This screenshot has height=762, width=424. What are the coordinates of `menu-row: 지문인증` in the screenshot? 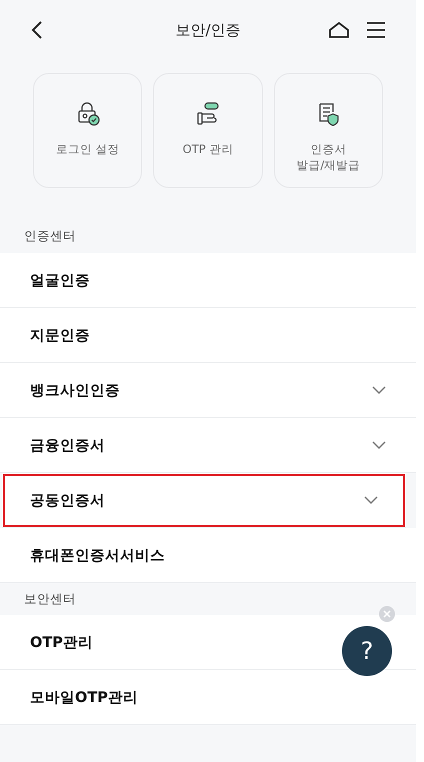 It's located at (208, 335).